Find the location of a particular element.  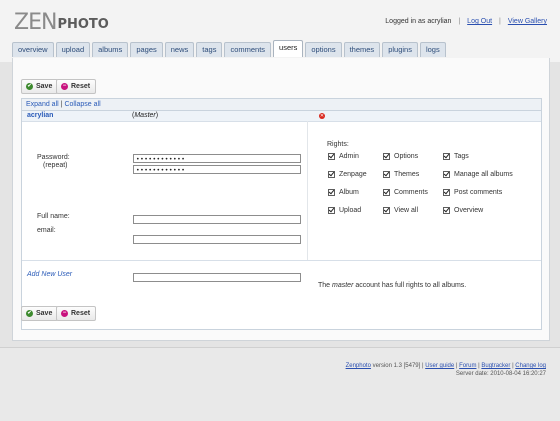

reset-button-top: − Reset is located at coordinates (76, 86).